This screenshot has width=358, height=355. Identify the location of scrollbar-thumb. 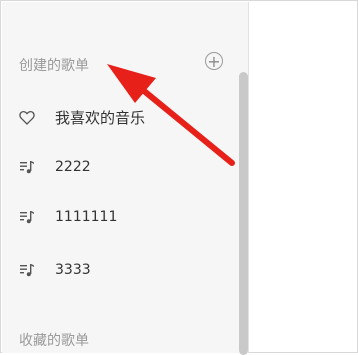
(243, 213).